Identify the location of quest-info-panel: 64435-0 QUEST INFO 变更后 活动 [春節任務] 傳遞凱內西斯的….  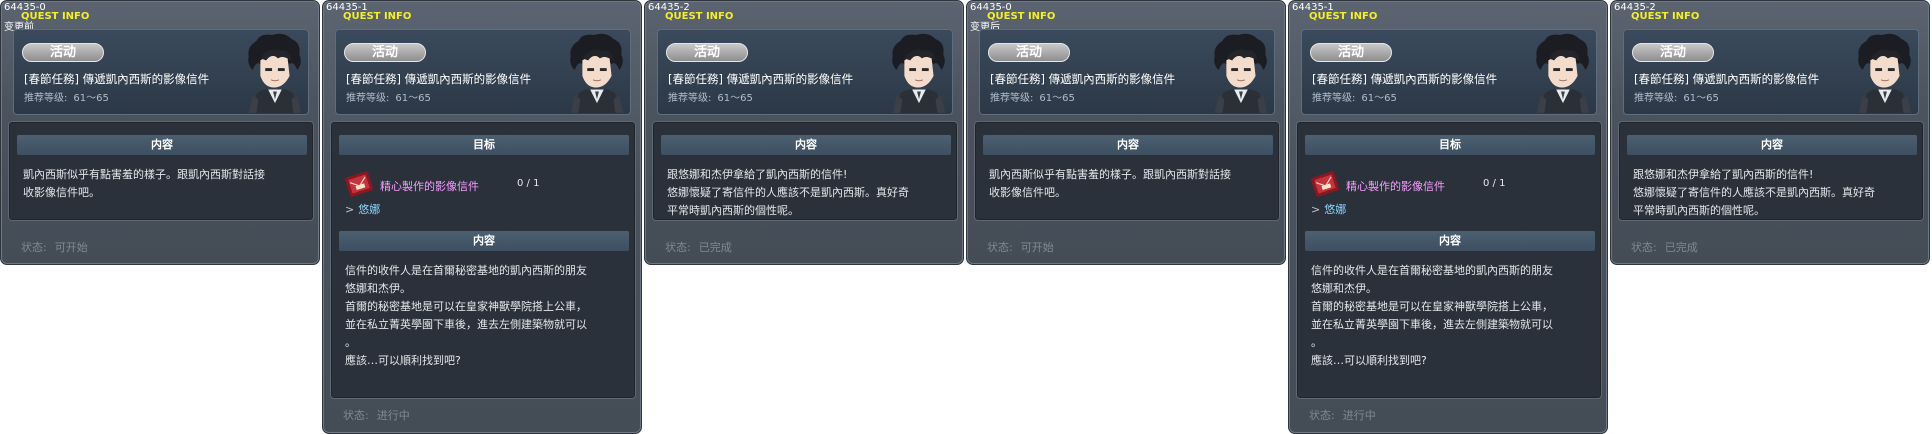
(1126, 132).